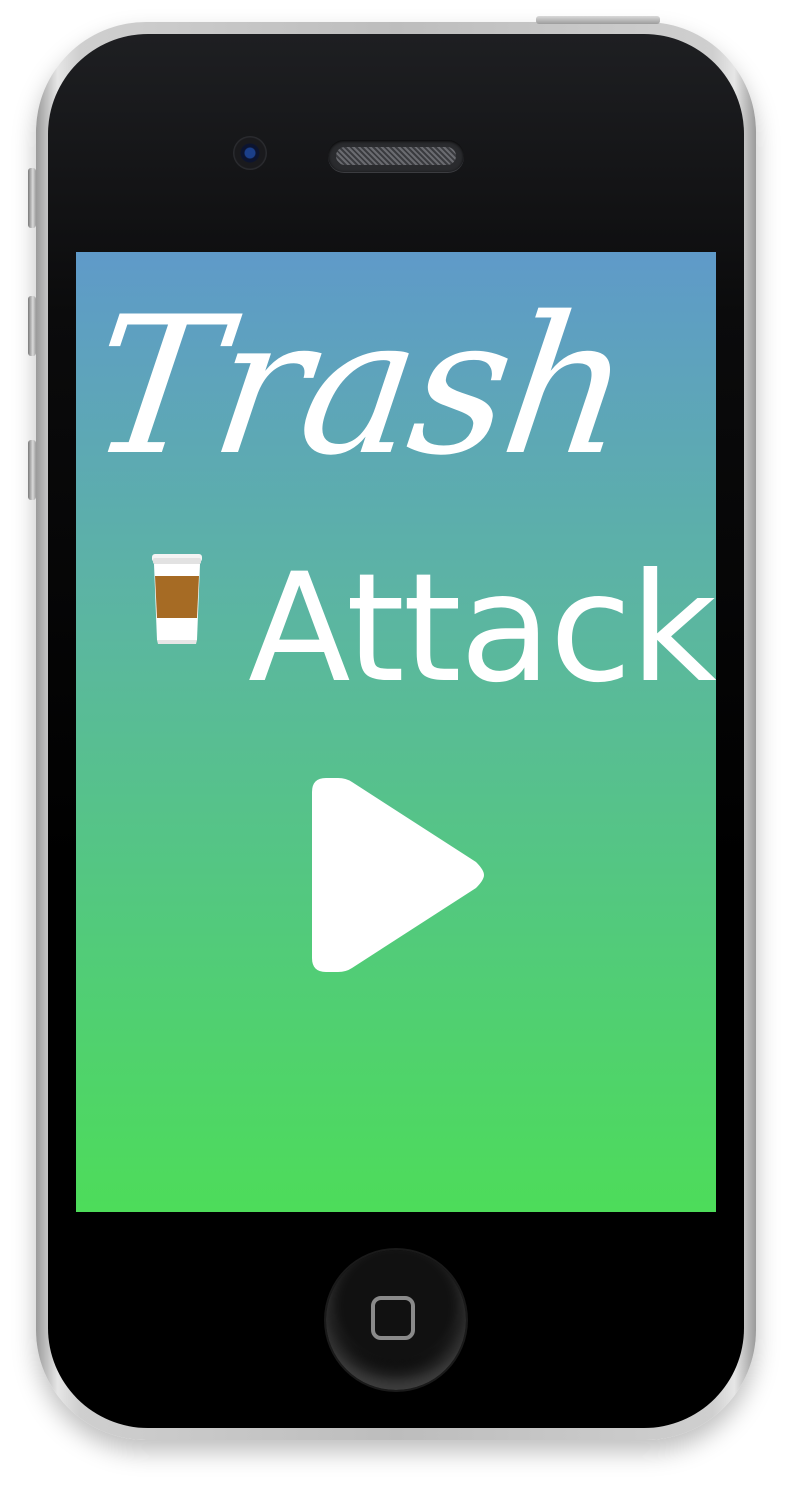 The image size is (792, 1488). Describe the element at coordinates (396, 156) in the screenshot. I see `earpiece-speaker-icon` at that location.